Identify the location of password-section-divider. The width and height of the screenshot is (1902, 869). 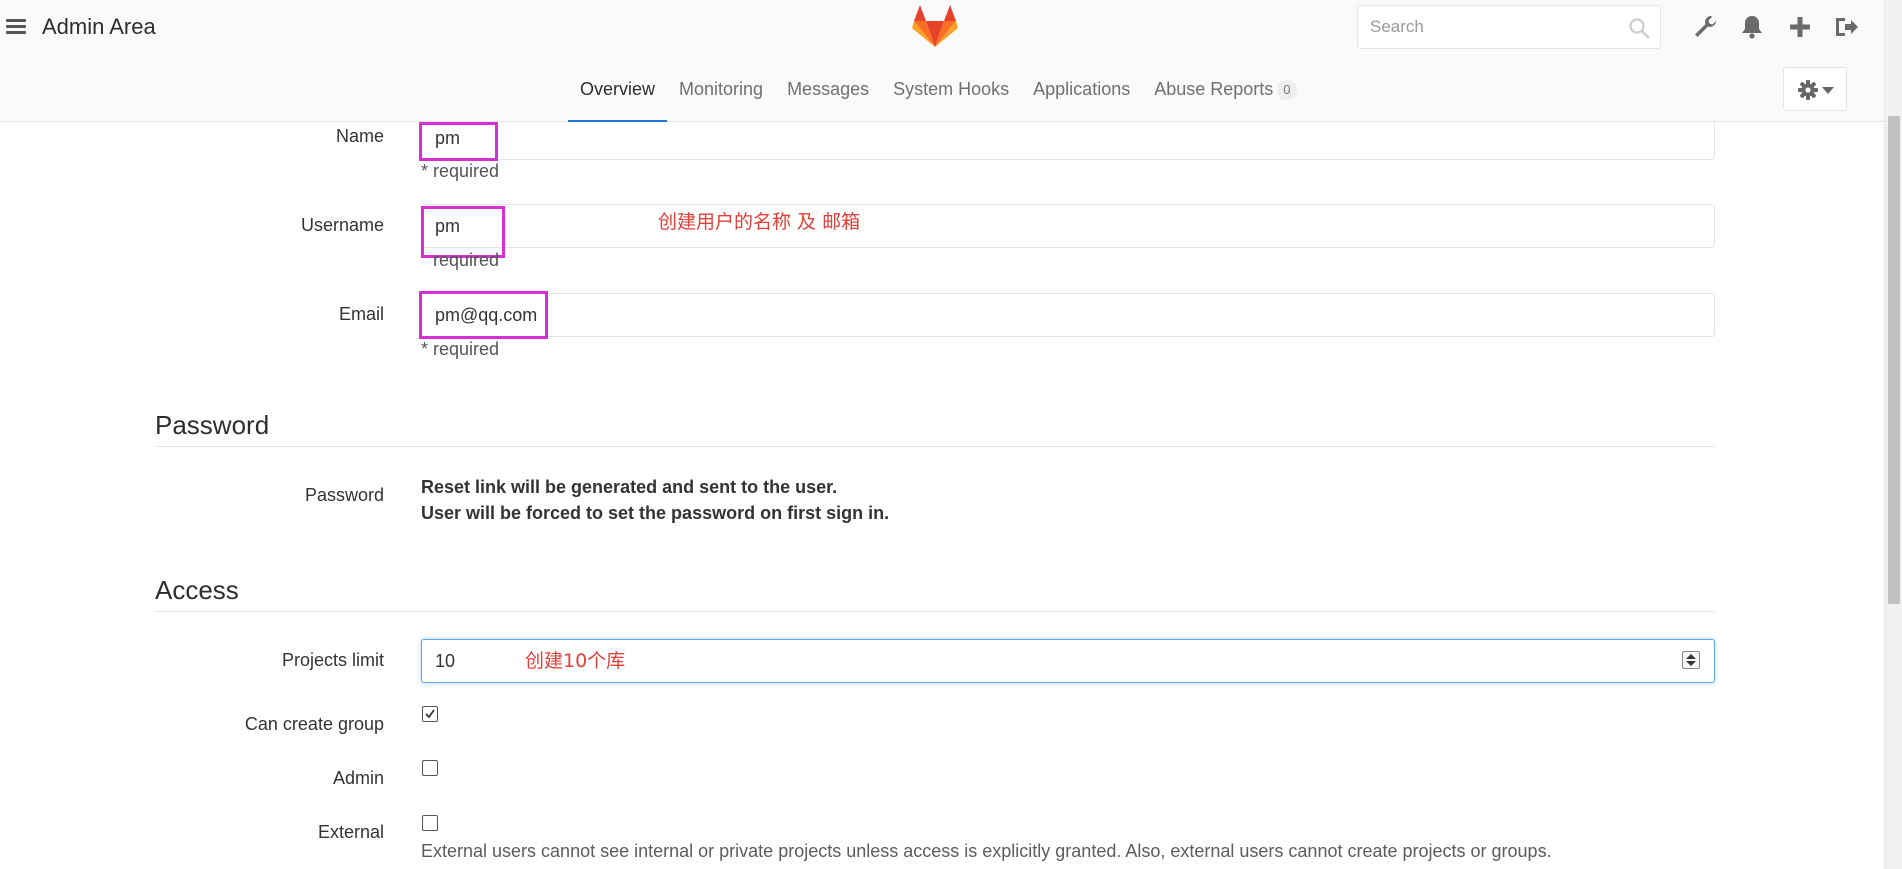
(935, 446).